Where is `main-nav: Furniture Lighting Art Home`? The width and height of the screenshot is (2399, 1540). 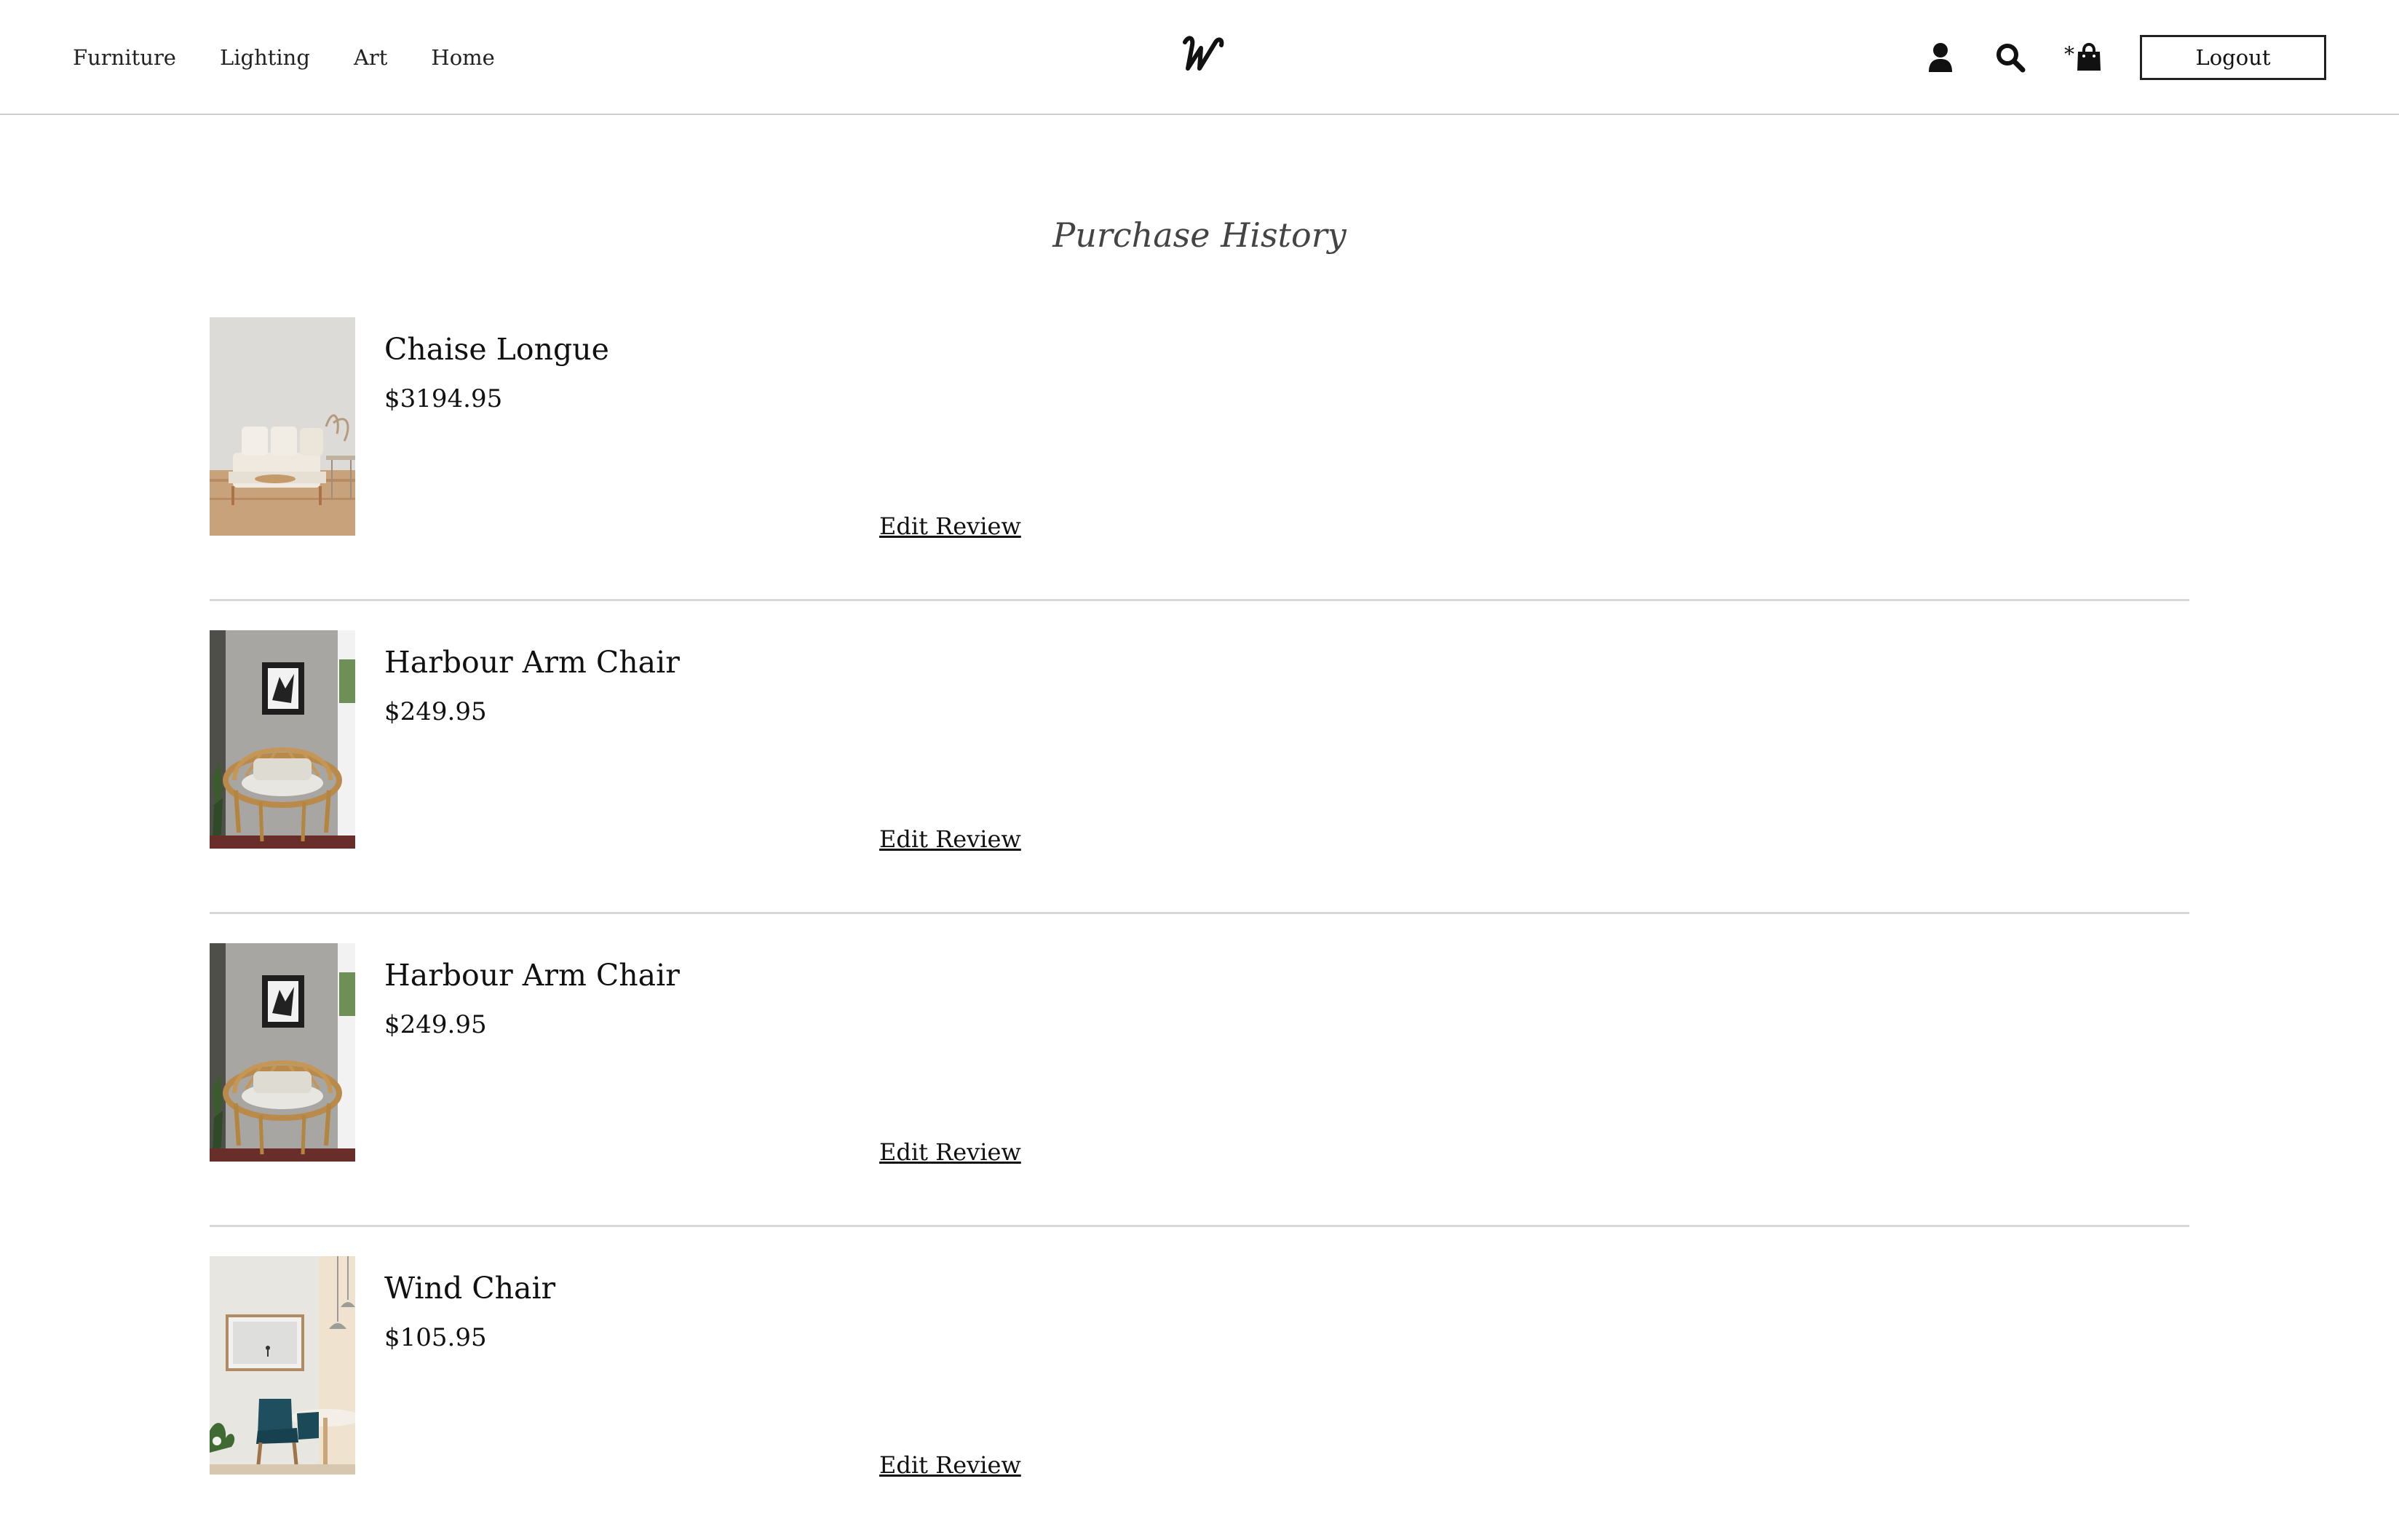
main-nav: Furniture Lighting Art Home is located at coordinates (284, 57).